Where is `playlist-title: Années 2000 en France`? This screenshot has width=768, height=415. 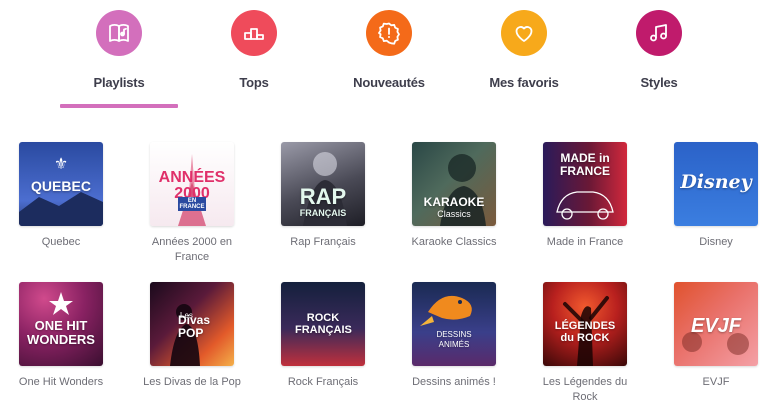
playlist-title: Années 2000 en France is located at coordinates (192, 249).